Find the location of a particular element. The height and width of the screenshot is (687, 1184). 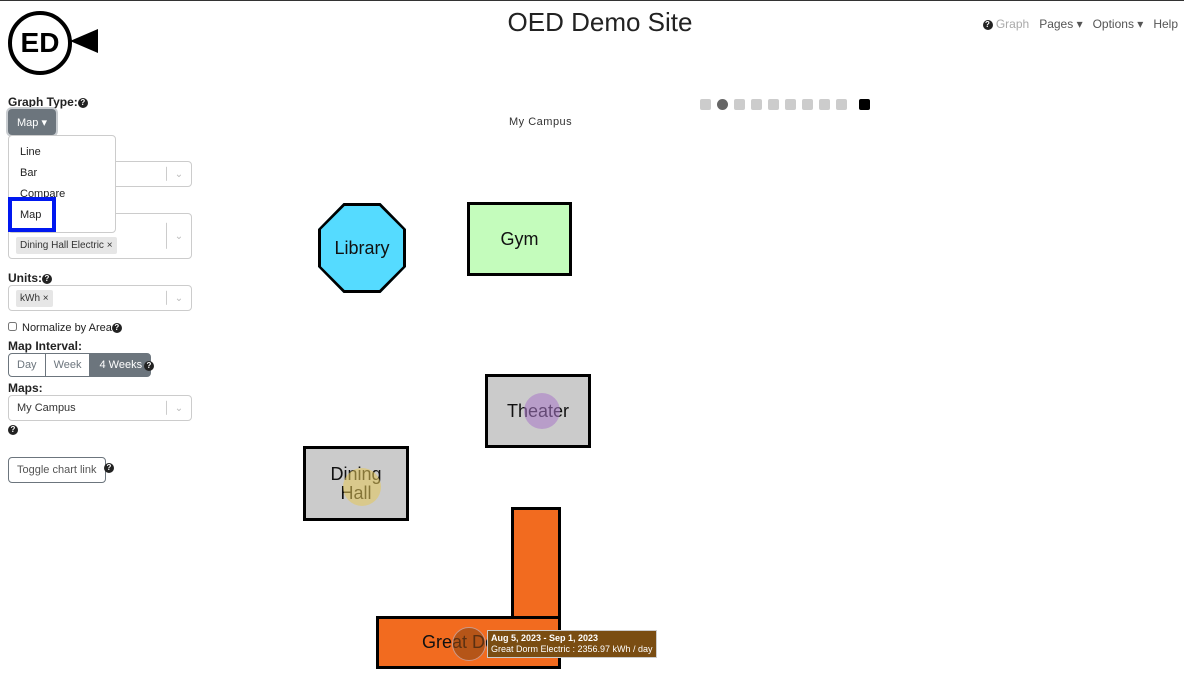

unit-chip-label: kWh is located at coordinates (30, 298).